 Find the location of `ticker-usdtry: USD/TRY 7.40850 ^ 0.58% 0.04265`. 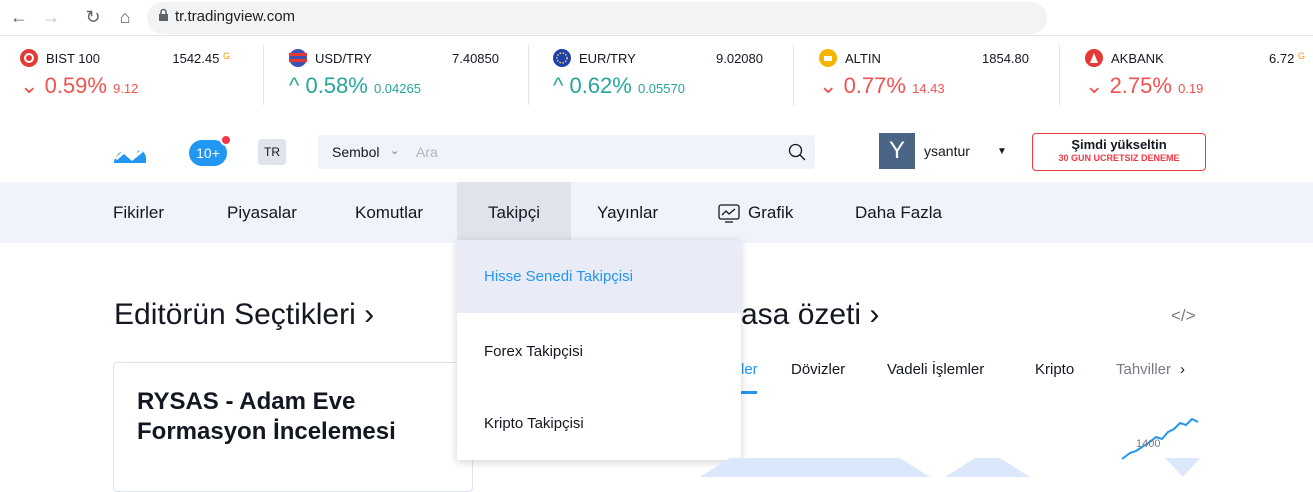

ticker-usdtry: USD/TRY 7.40850 ^ 0.58% 0.04265 is located at coordinates (409, 80).